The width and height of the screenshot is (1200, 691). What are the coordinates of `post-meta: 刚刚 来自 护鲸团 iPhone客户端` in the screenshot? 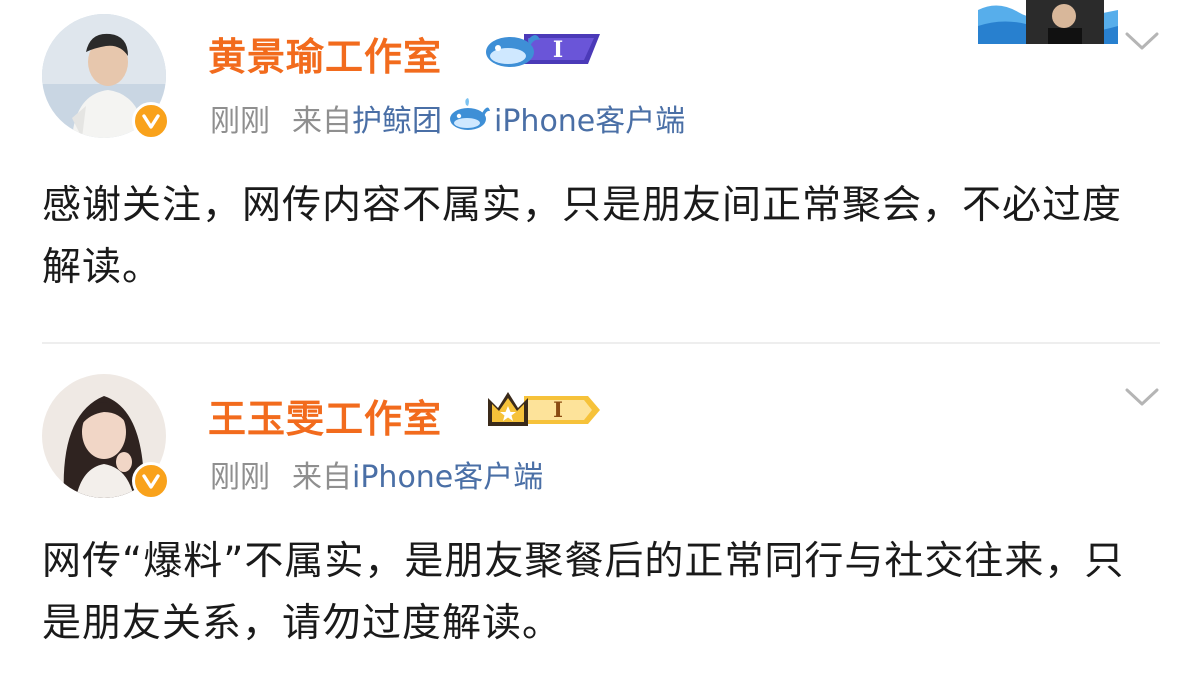 It's located at (447, 118).